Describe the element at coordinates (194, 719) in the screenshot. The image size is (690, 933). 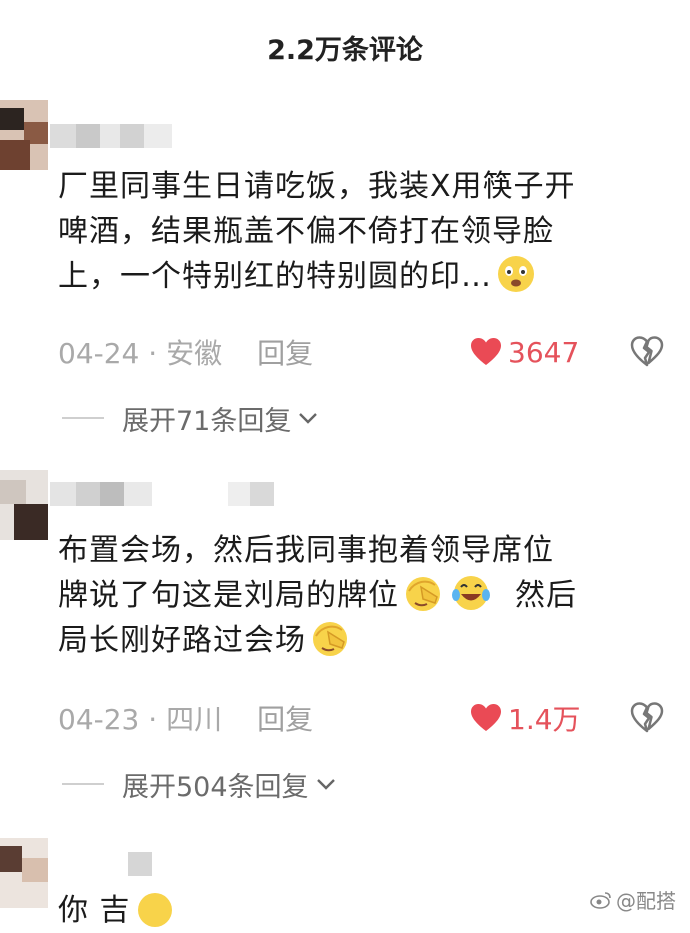
I see `comment-location: 四川` at that location.